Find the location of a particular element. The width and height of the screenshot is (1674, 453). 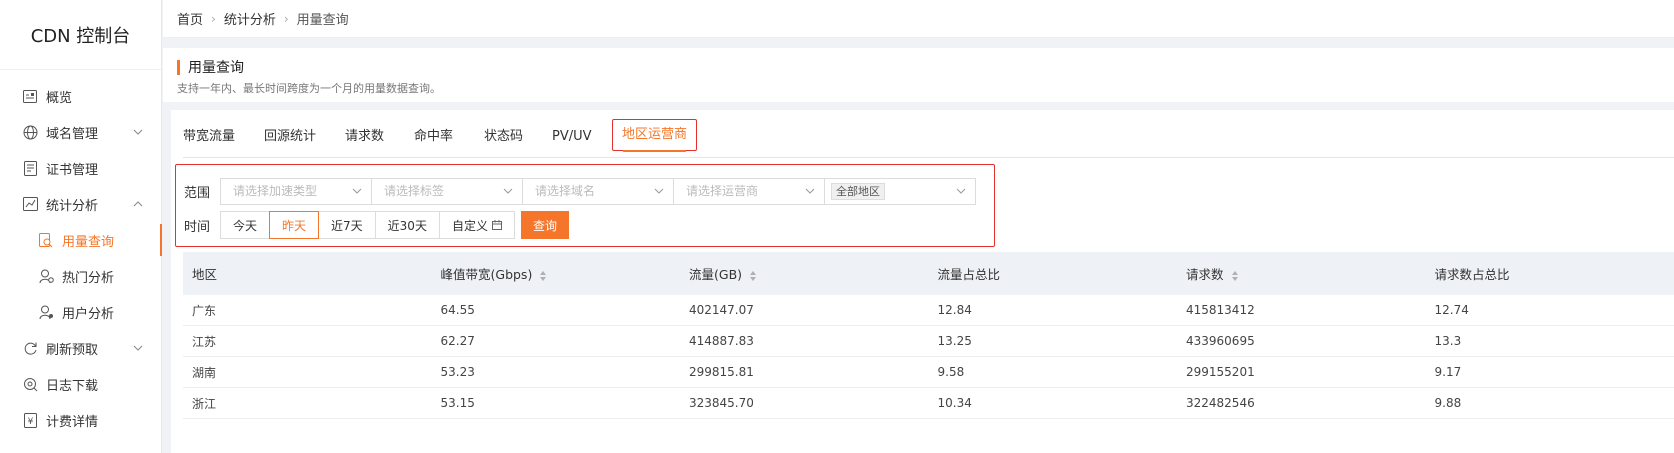

sidebar-item-label: 用量查询 is located at coordinates (88, 242).